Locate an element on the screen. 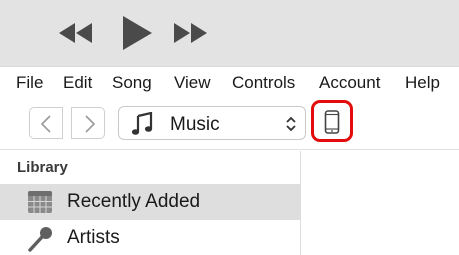 The width and height of the screenshot is (459, 255). microphone-icon is located at coordinates (40, 239).